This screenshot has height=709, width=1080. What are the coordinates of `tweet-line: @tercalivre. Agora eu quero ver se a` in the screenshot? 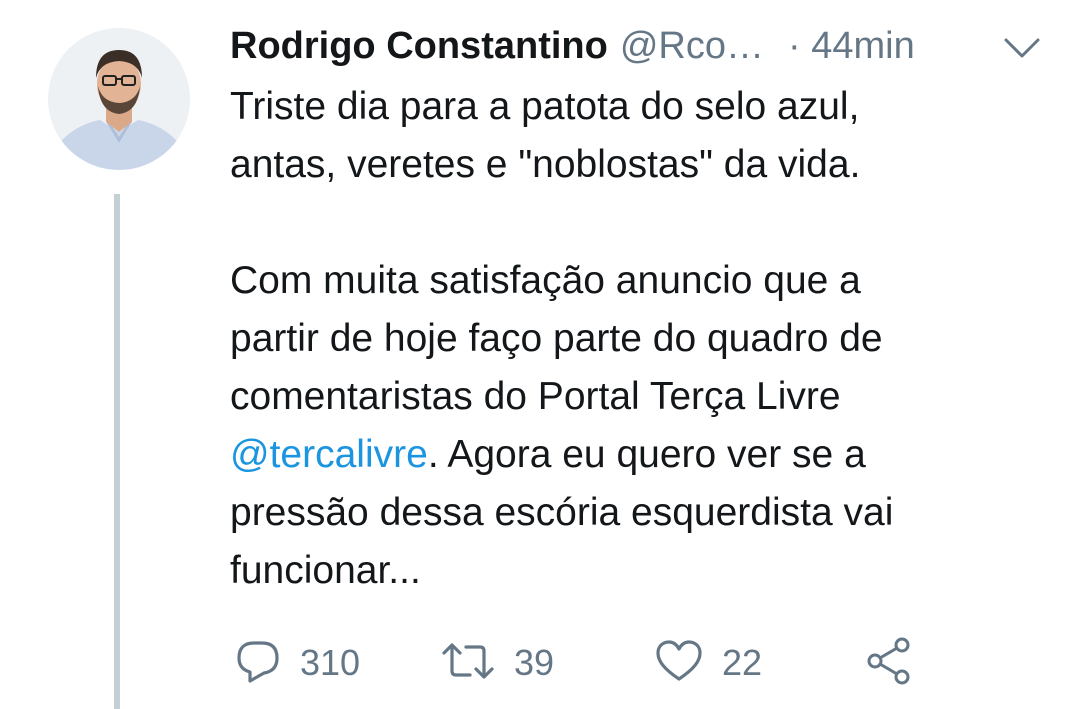 It's located at (645, 455).